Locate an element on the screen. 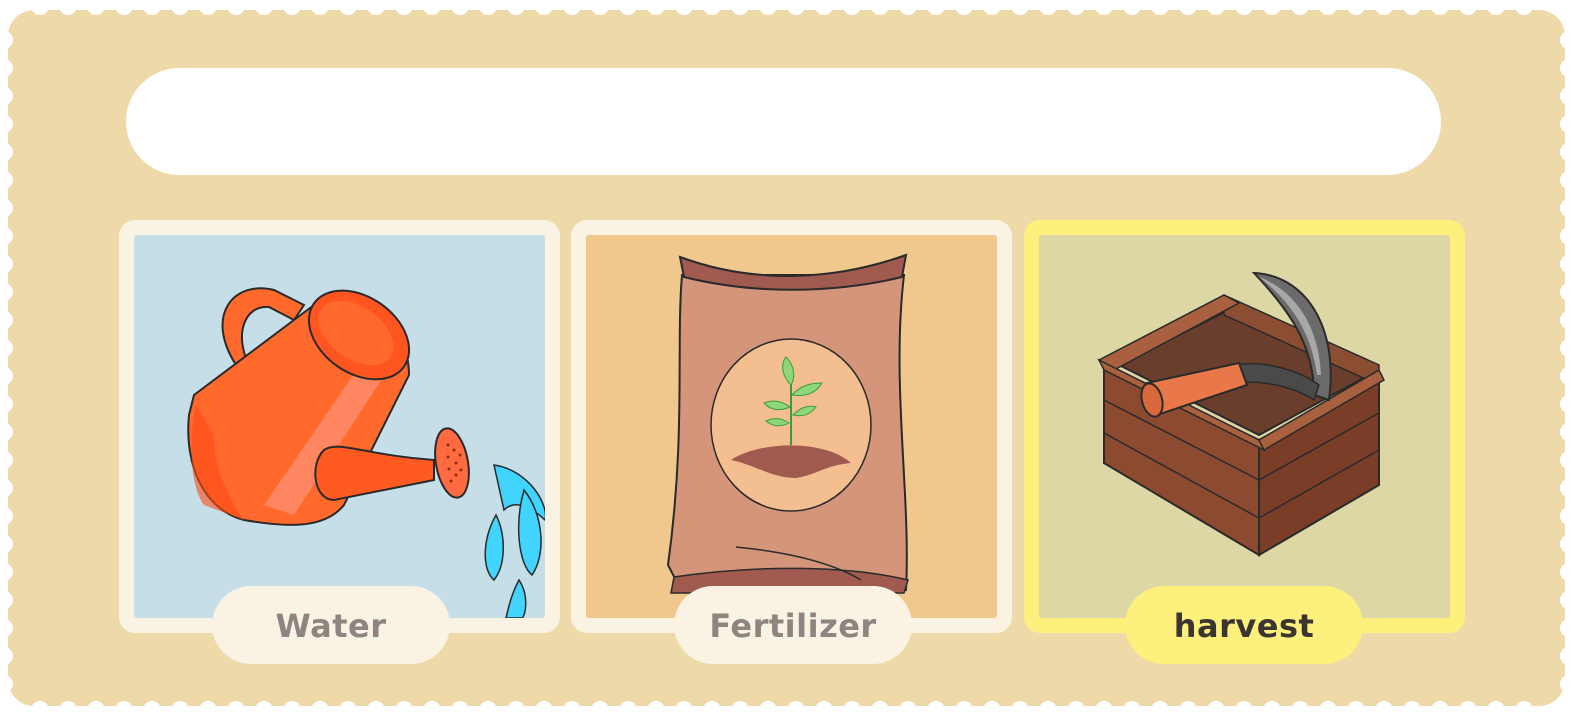  card-harvest-picture is located at coordinates (1244, 426).